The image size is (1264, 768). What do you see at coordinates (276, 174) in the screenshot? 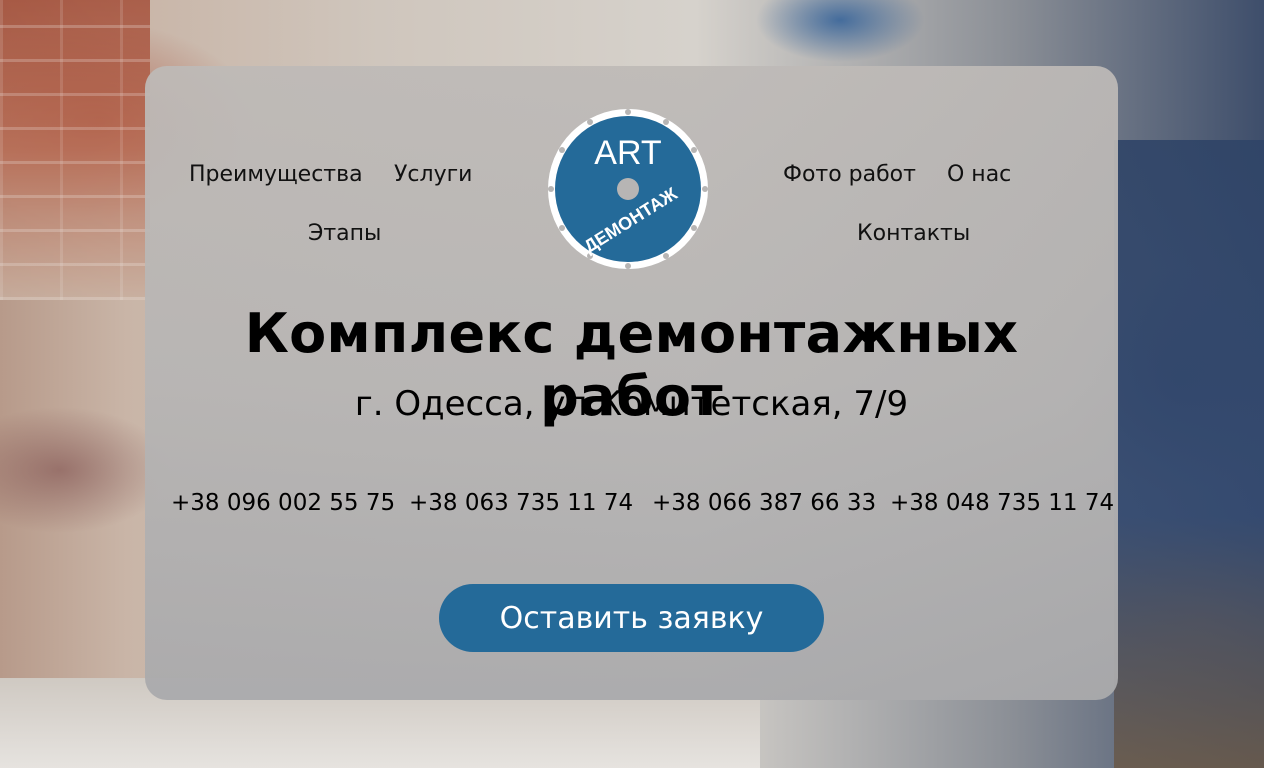
I see `nav-link-advantages: Преимущества` at bounding box center [276, 174].